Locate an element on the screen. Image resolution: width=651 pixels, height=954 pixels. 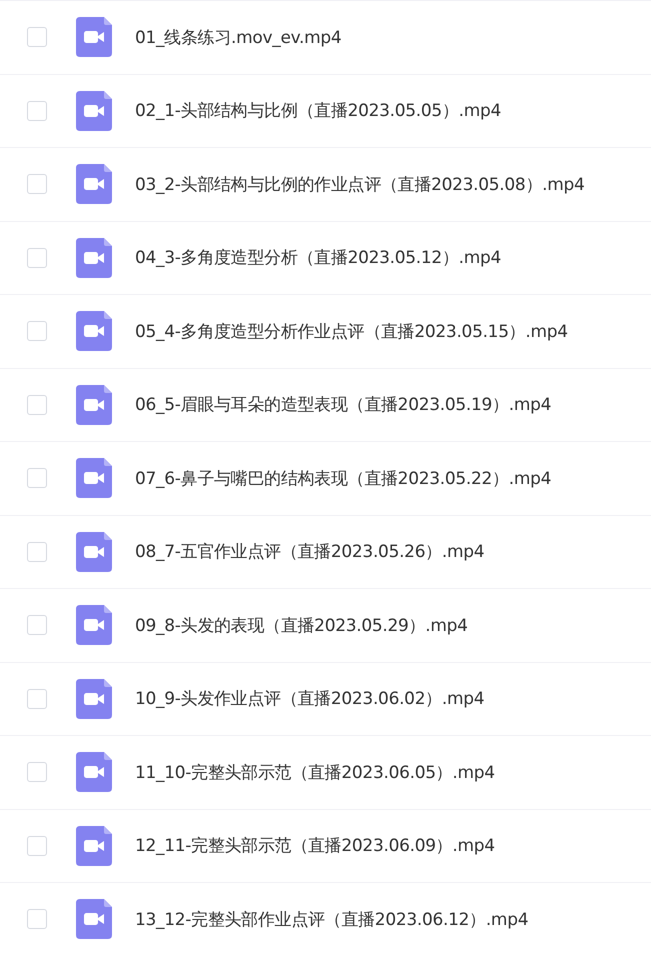
file-name: 06_5-眉眼与耳朵的造型表现（直播2023.05.19）.mp4 is located at coordinates (343, 404).